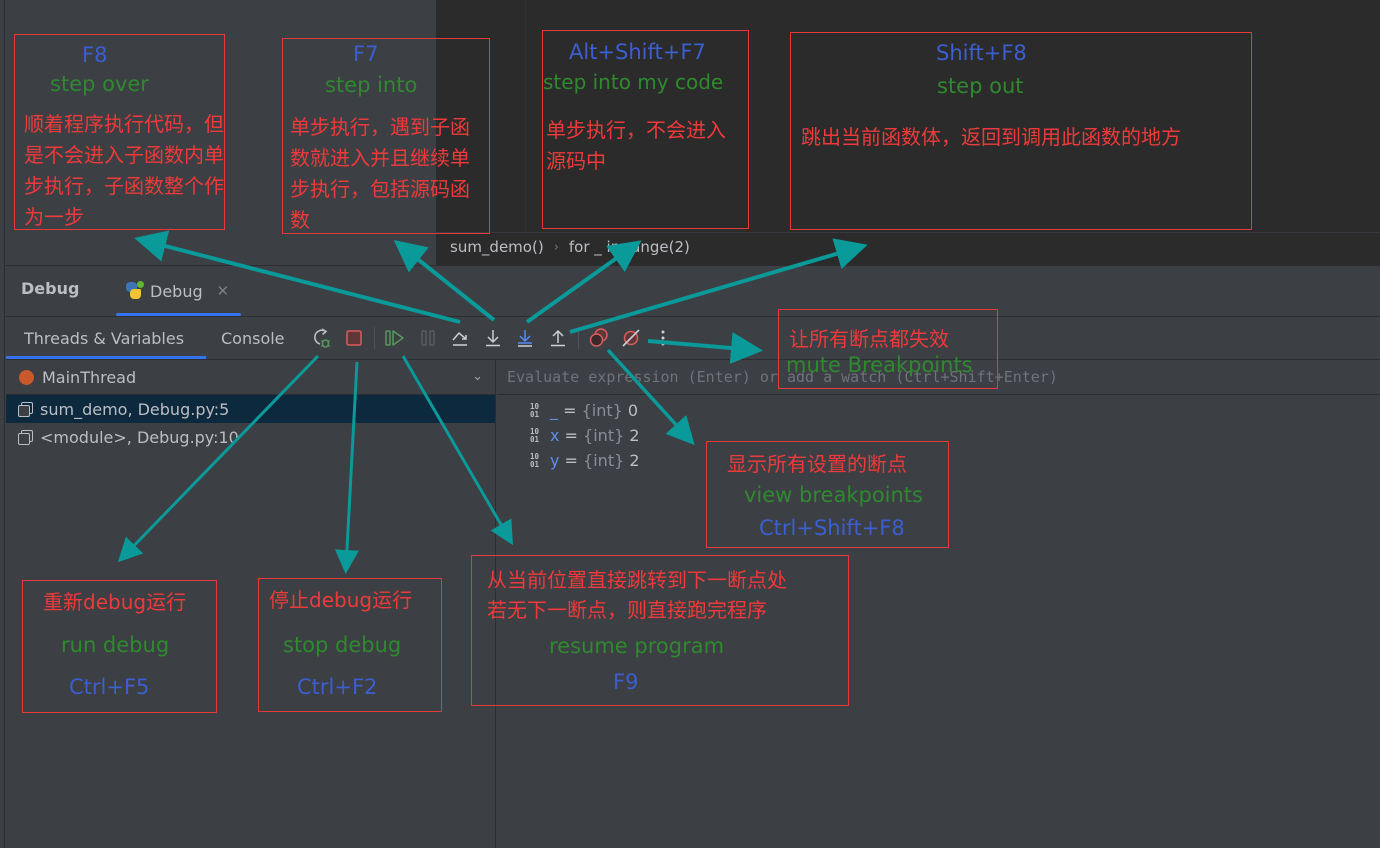 This screenshot has height=848, width=1380. What do you see at coordinates (99, 84) in the screenshot?
I see `annotation-english: step over` at bounding box center [99, 84].